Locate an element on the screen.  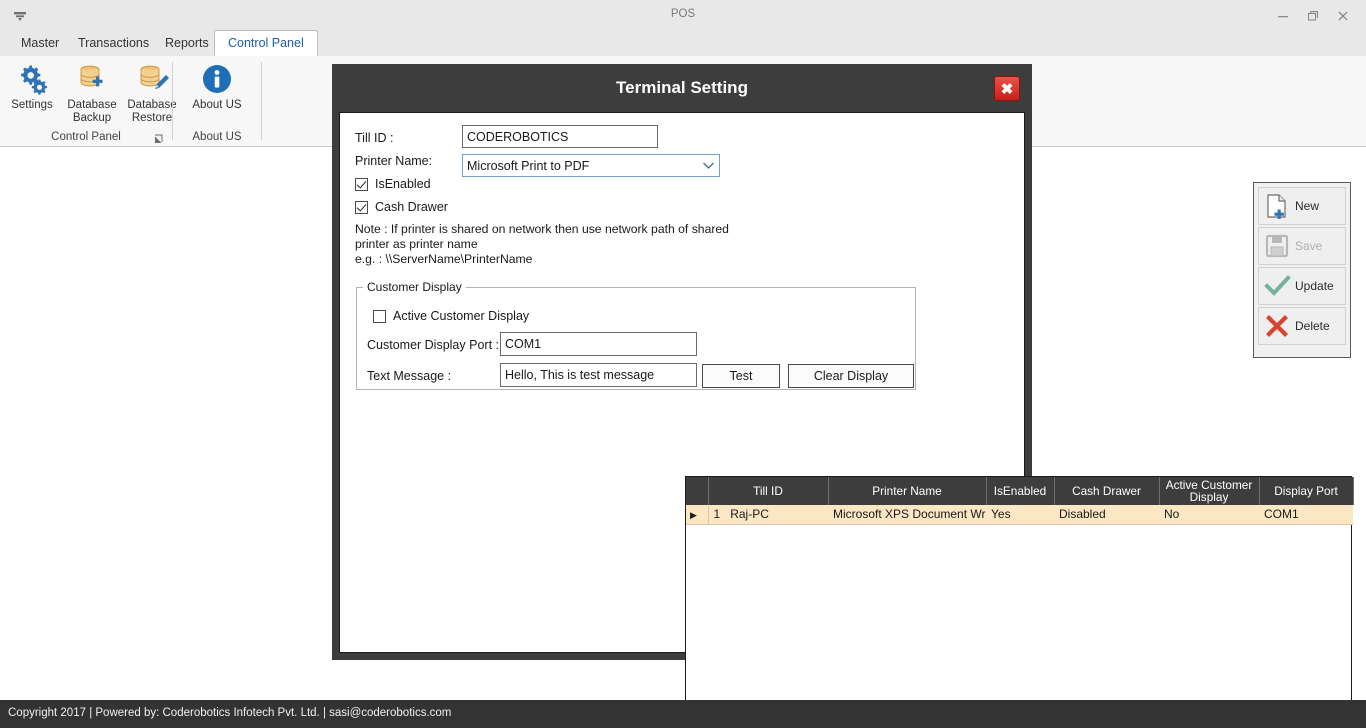
ribbon-item-label: Database Backup is located at coordinates (92, 111).